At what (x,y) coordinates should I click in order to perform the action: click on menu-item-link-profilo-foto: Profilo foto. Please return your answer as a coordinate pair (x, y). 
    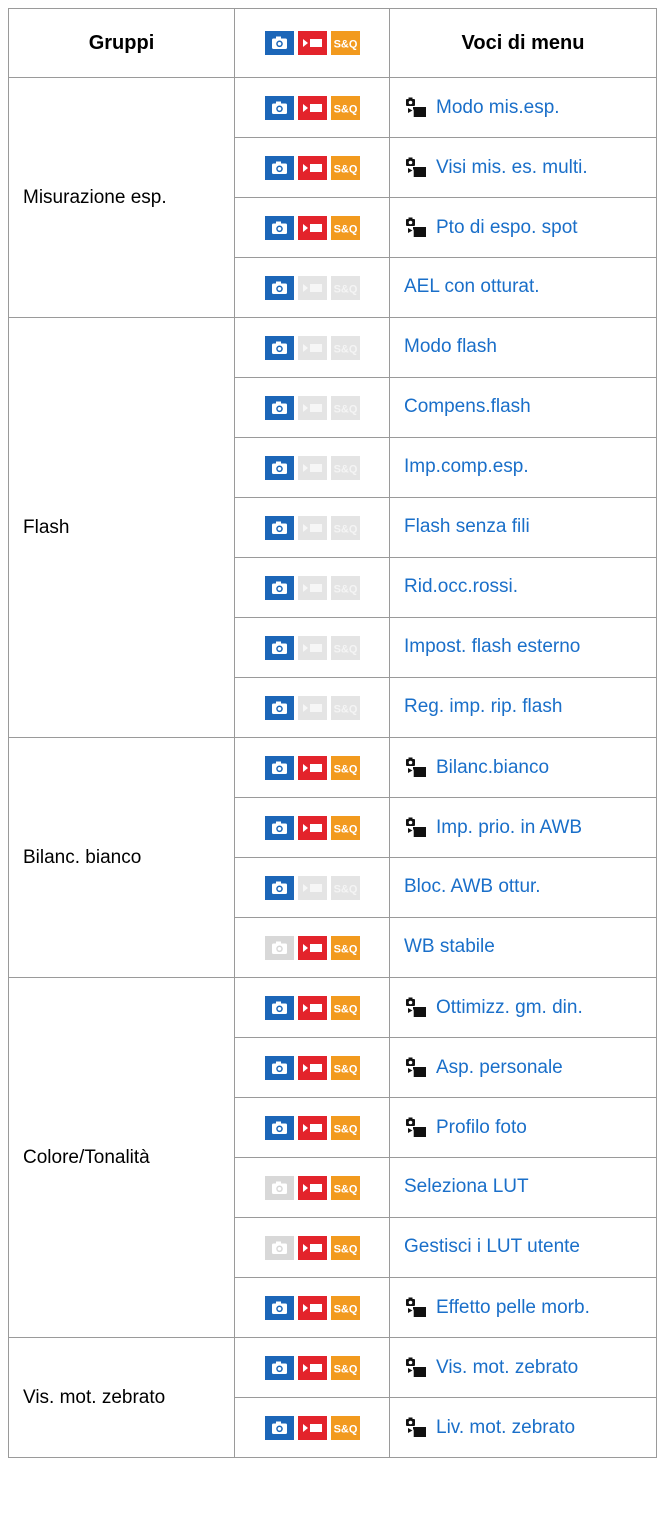
    Looking at the image, I should click on (481, 1127).